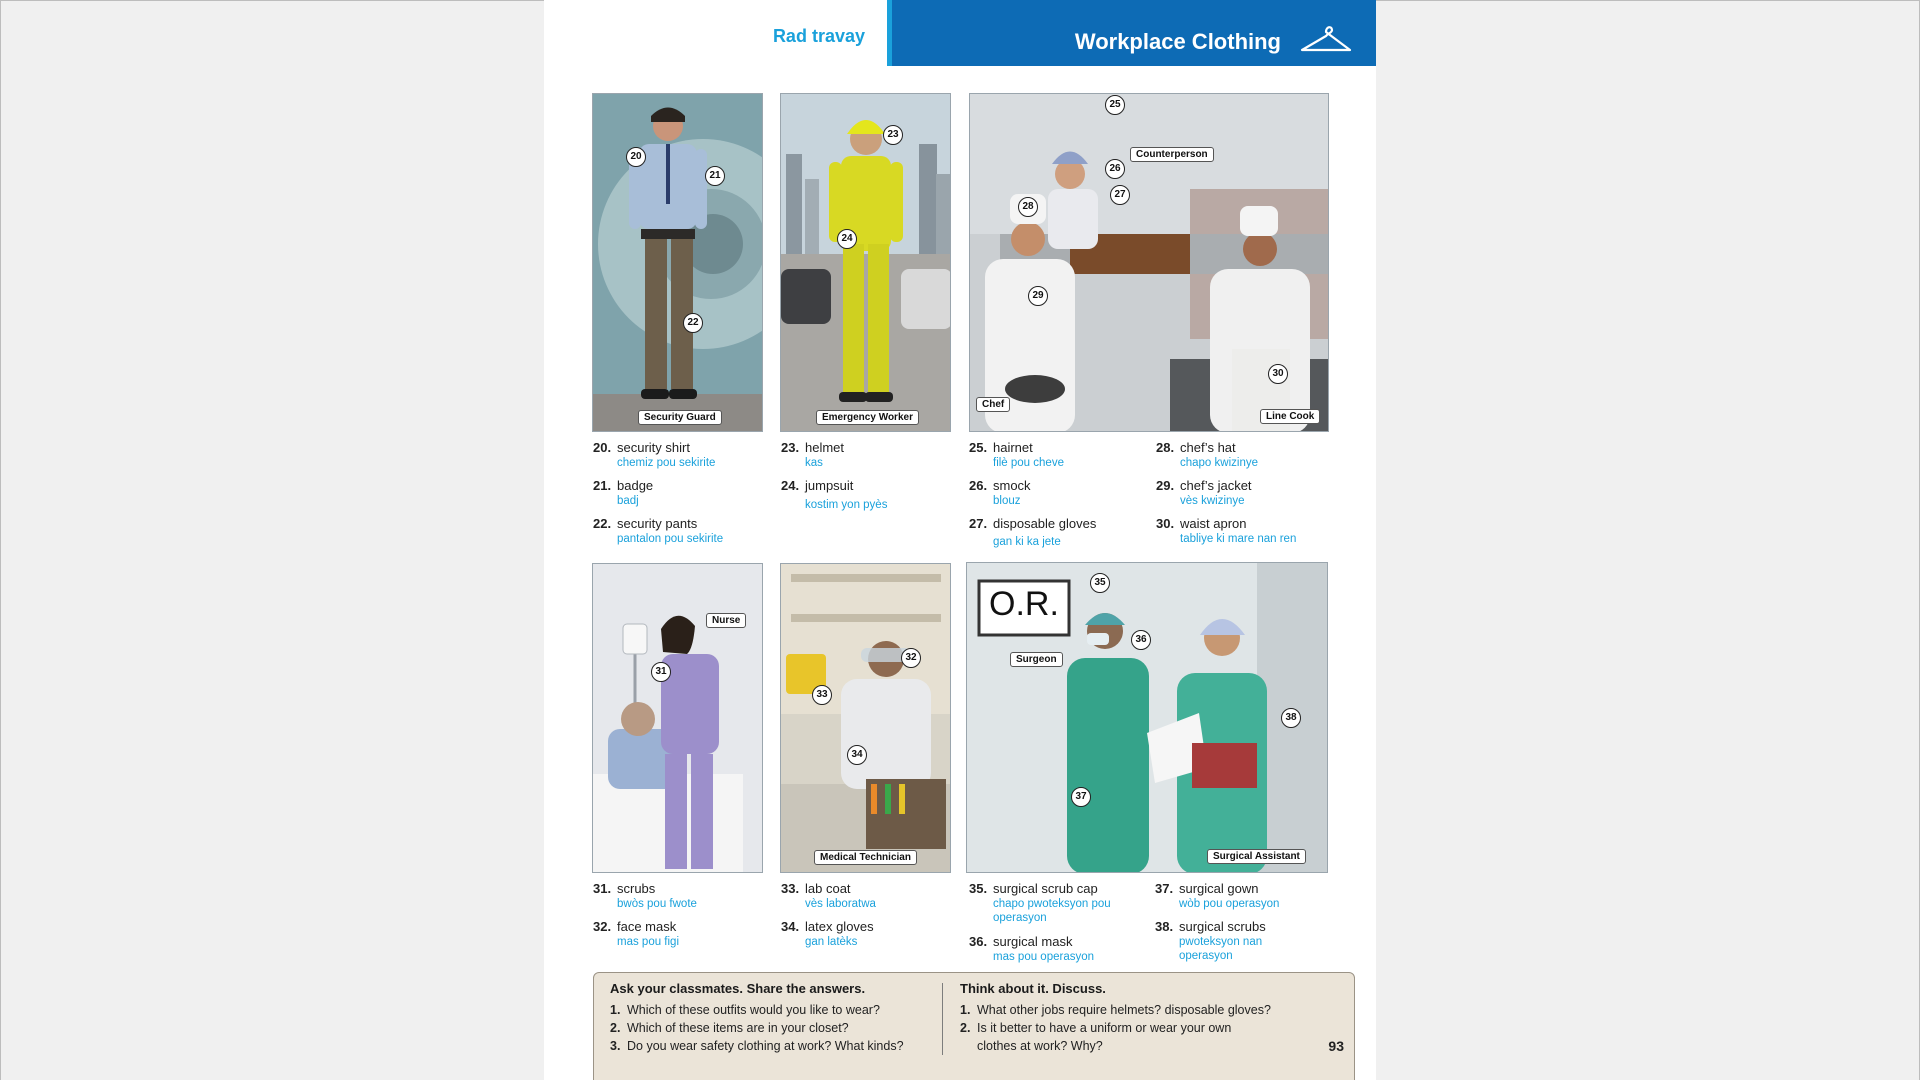 Image resolution: width=1920 pixels, height=1080 pixels. I want to click on entry-24: 24. jumpsuit kostim yon pyès, so click(834, 494).